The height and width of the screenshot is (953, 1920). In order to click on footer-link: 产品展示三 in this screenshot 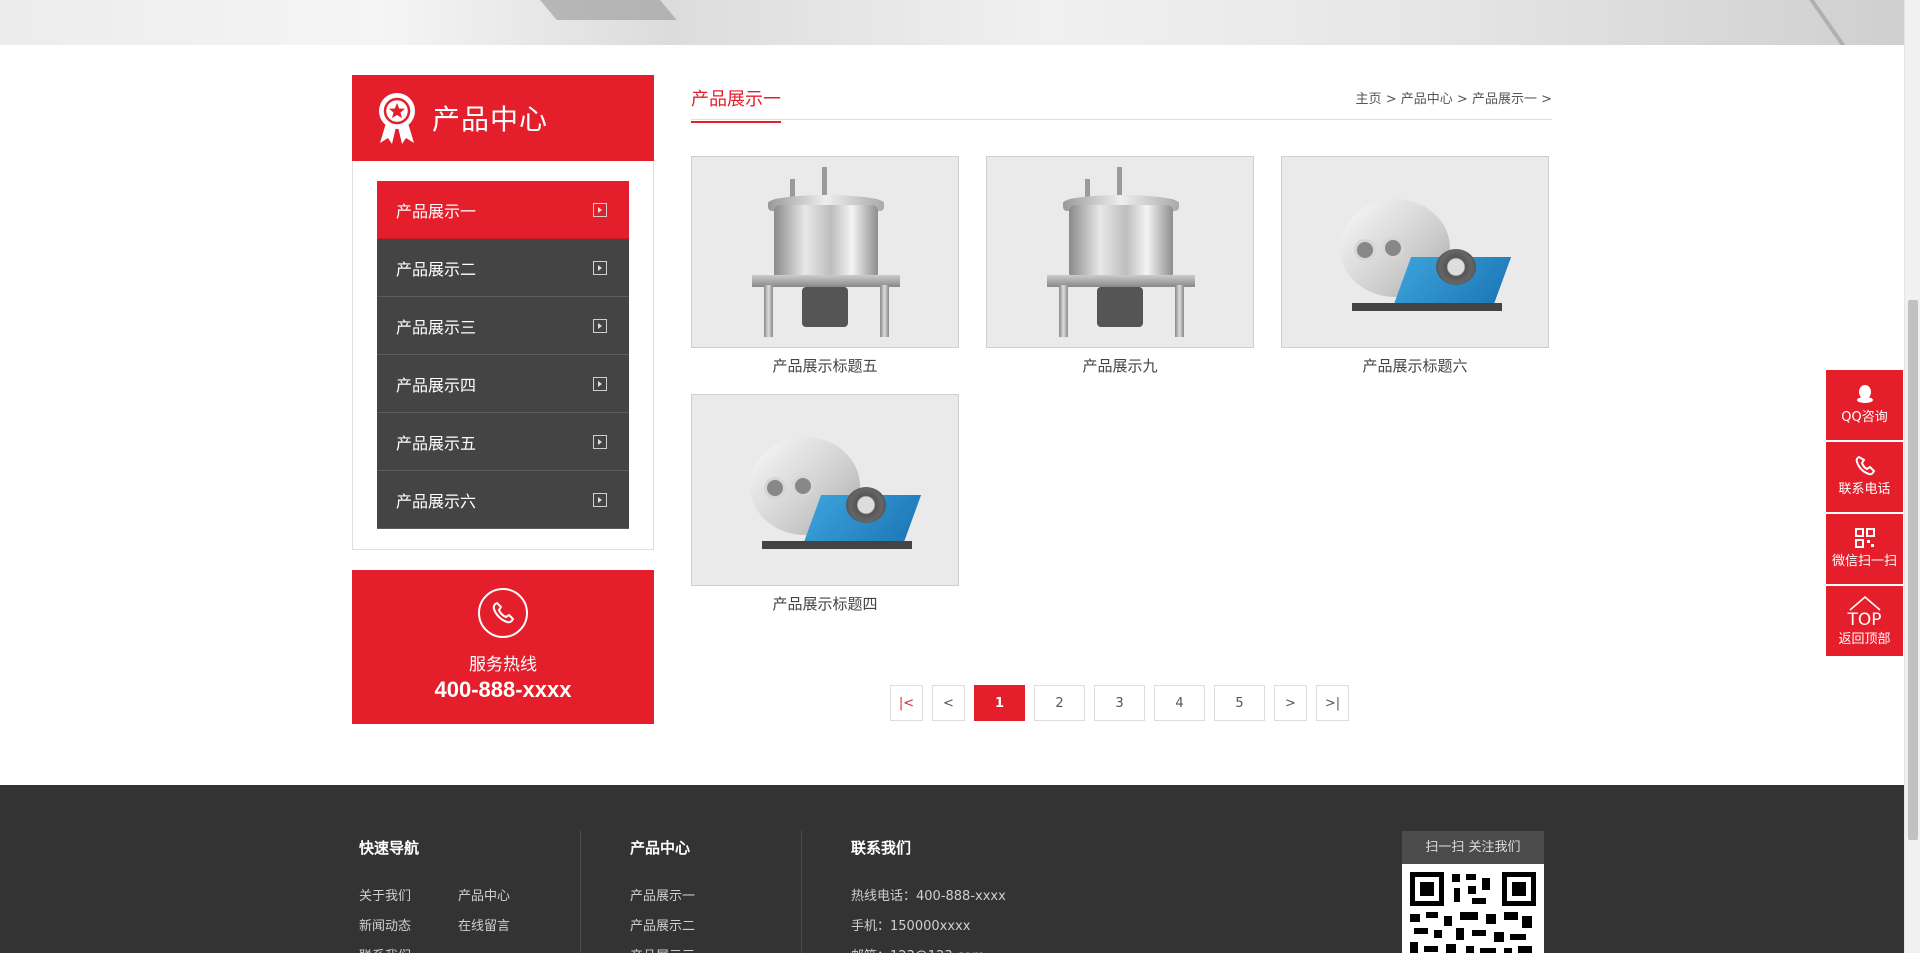, I will do `click(662, 947)`.